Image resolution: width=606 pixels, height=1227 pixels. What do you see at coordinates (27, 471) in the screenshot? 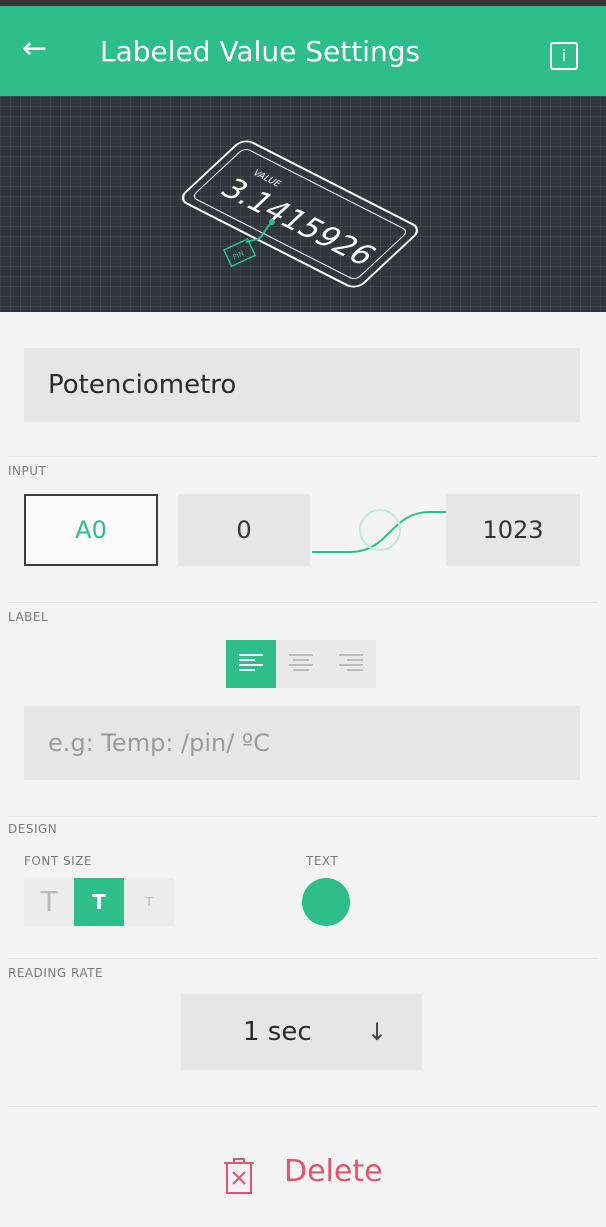
I see `input-section-label: INPUT` at bounding box center [27, 471].